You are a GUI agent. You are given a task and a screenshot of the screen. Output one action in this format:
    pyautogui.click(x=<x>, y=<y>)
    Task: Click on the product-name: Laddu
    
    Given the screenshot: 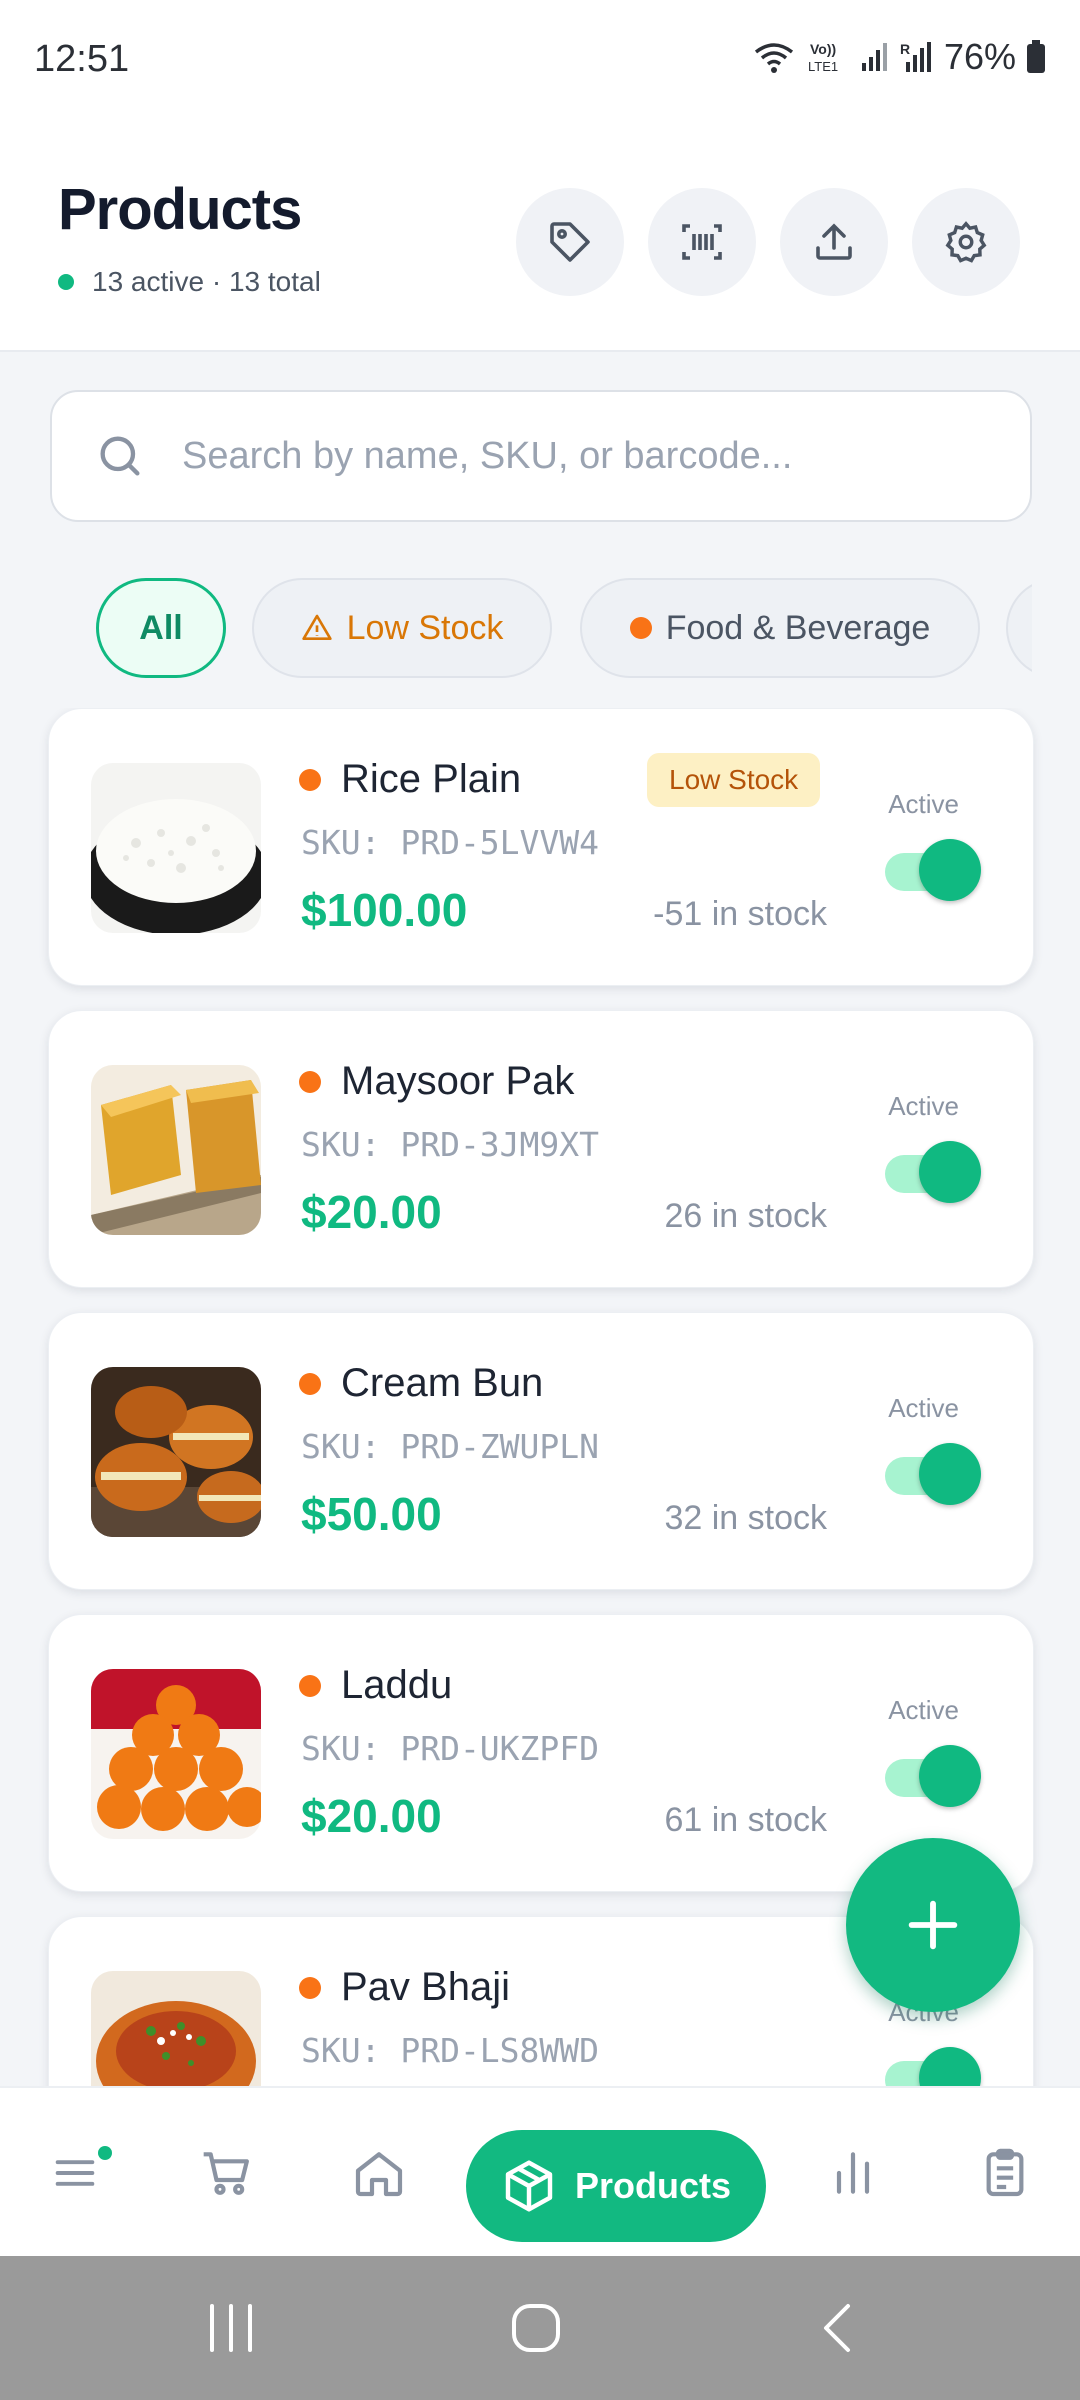 What is the action you would take?
    pyautogui.click(x=375, y=1685)
    